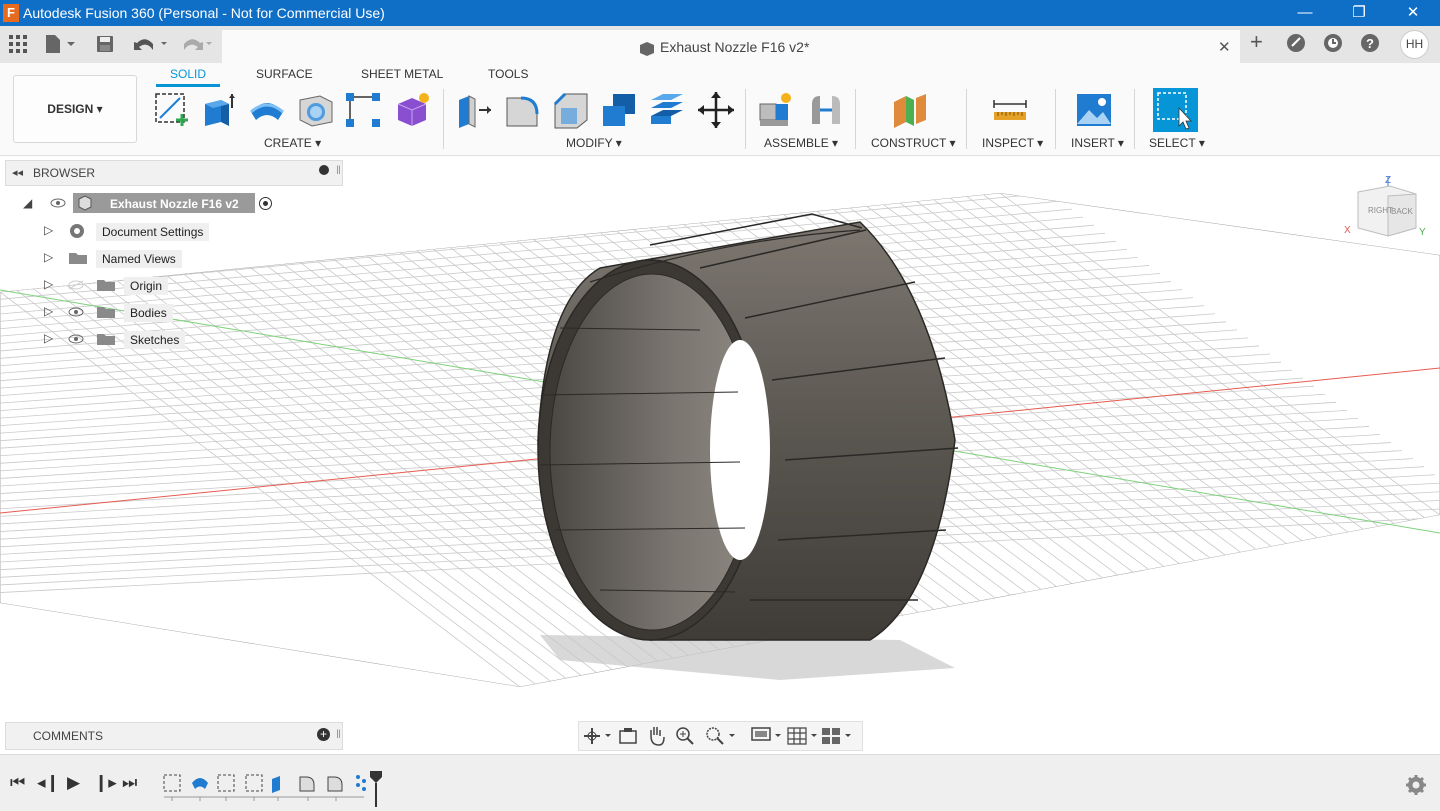 This screenshot has width=1440, height=811. Describe the element at coordinates (1380, 210) in the screenshot. I see `viewcube-right-face: RIGHT` at that location.